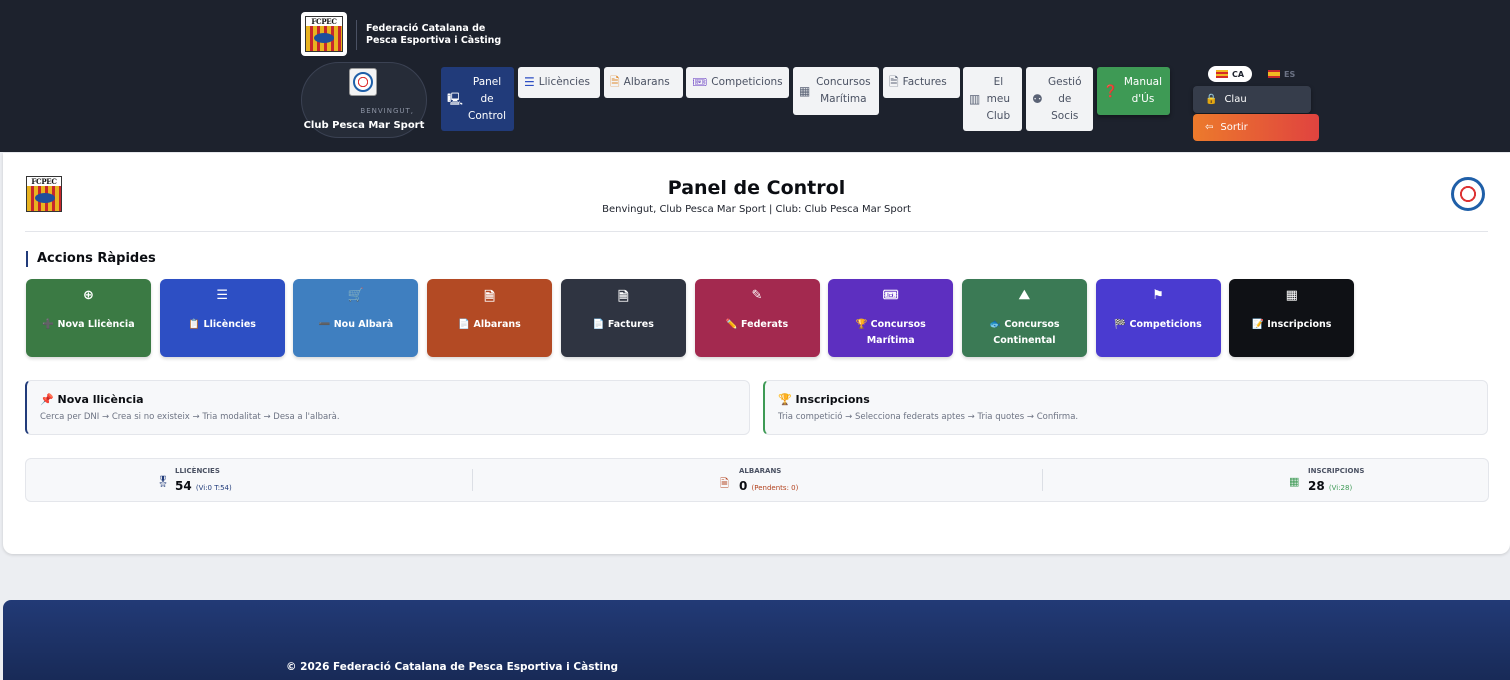 The height and width of the screenshot is (680, 1510). I want to click on quick-action-label: 📄 Albarans, so click(489, 324).